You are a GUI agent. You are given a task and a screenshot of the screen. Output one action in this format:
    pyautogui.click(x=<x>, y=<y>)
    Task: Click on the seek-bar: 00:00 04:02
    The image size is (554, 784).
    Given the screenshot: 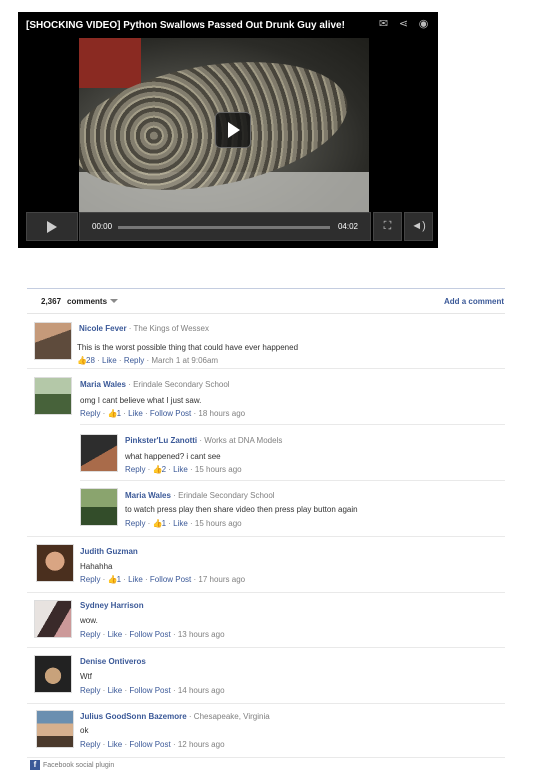 What is the action you would take?
    pyautogui.click(x=225, y=226)
    